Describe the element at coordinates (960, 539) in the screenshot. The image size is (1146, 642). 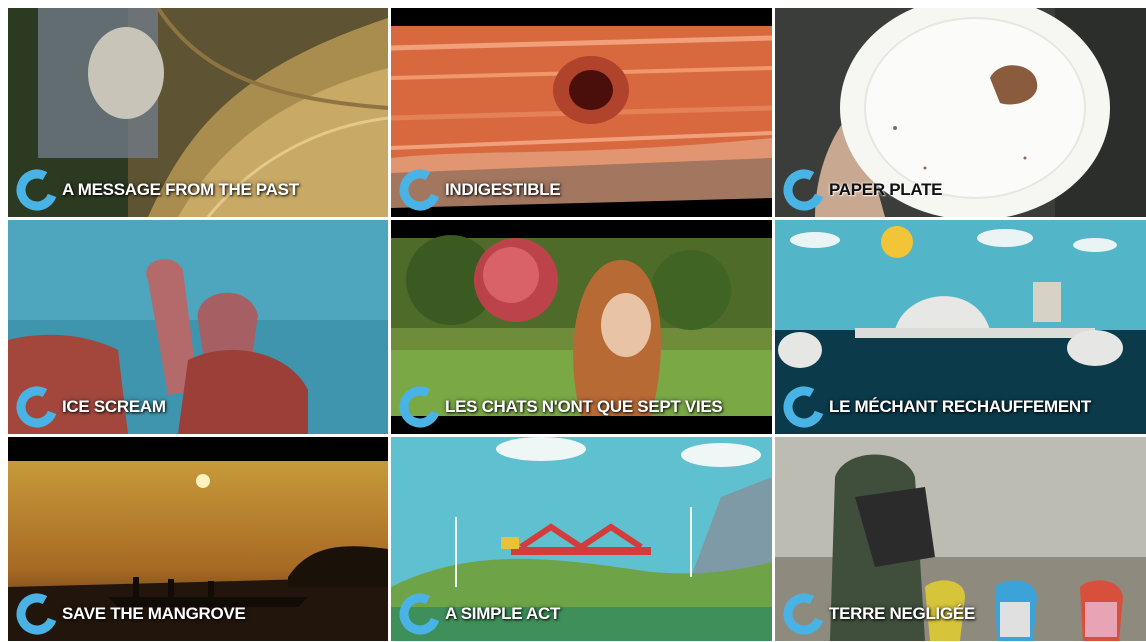
I see `video-tile-terre-negligee: TERRE NEGLIGÉE` at that location.